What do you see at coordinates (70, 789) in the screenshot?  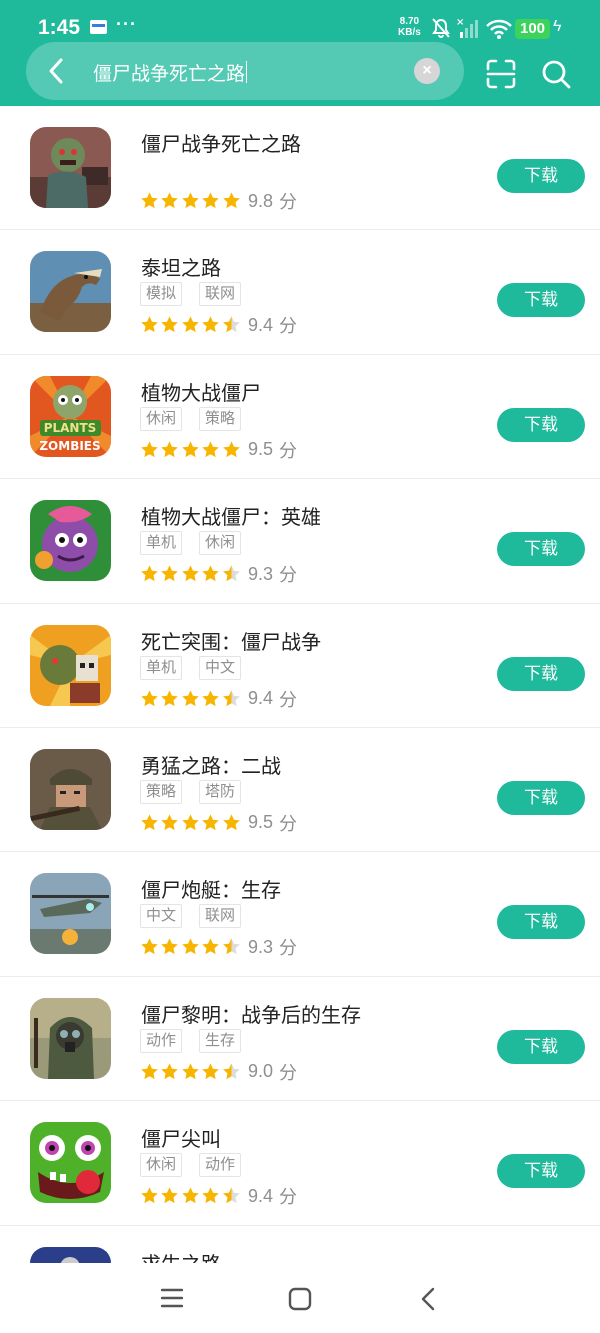 I see `soldier-icon` at bounding box center [70, 789].